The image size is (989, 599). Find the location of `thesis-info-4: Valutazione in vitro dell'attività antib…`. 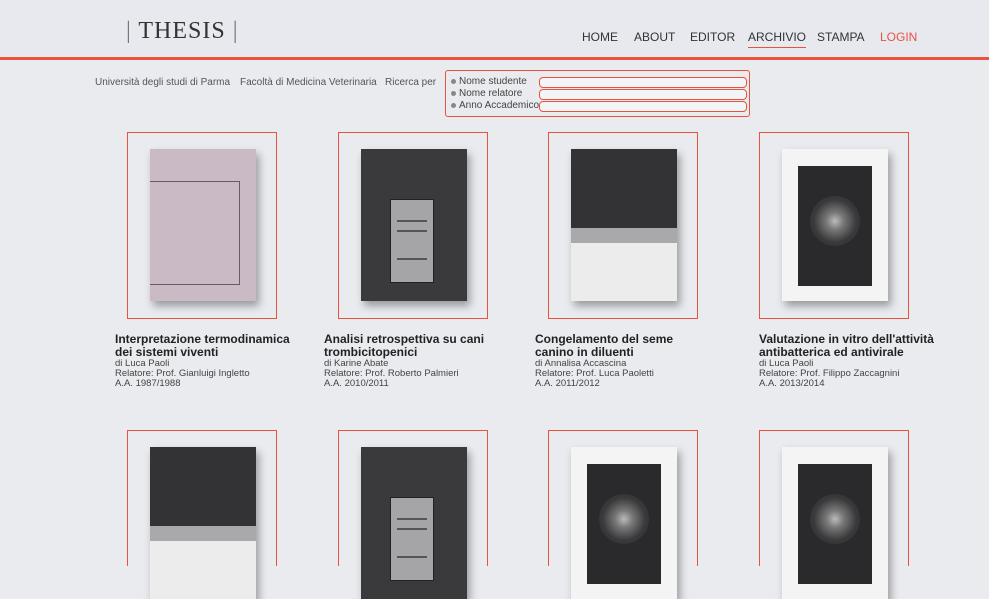

thesis-info-4: Valutazione in vitro dell'attività antib… is located at coordinates (859, 361).